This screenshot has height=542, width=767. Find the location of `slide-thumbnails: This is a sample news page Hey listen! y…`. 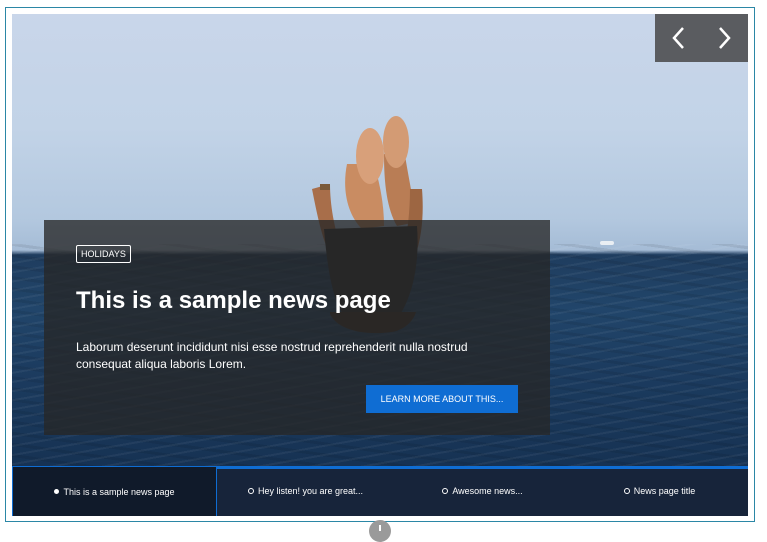

slide-thumbnails: This is a sample news page Hey listen! y… is located at coordinates (380, 491).